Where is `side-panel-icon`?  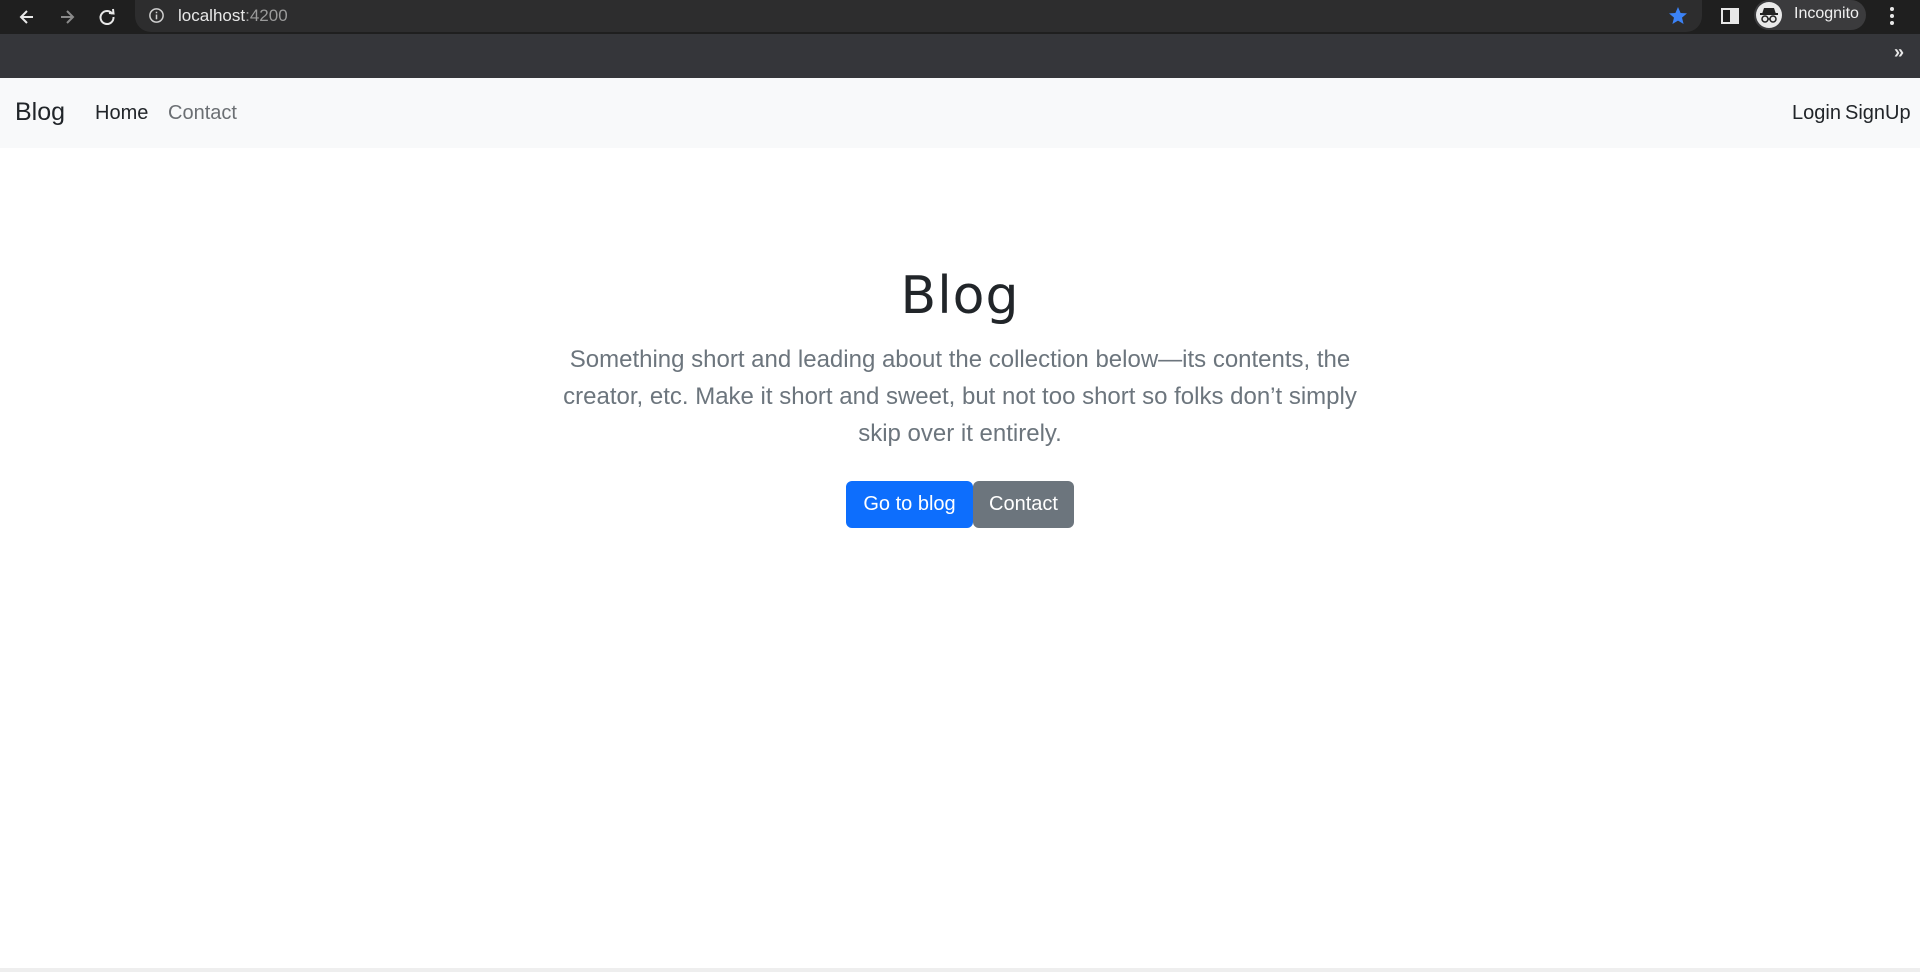 side-panel-icon is located at coordinates (1730, 16).